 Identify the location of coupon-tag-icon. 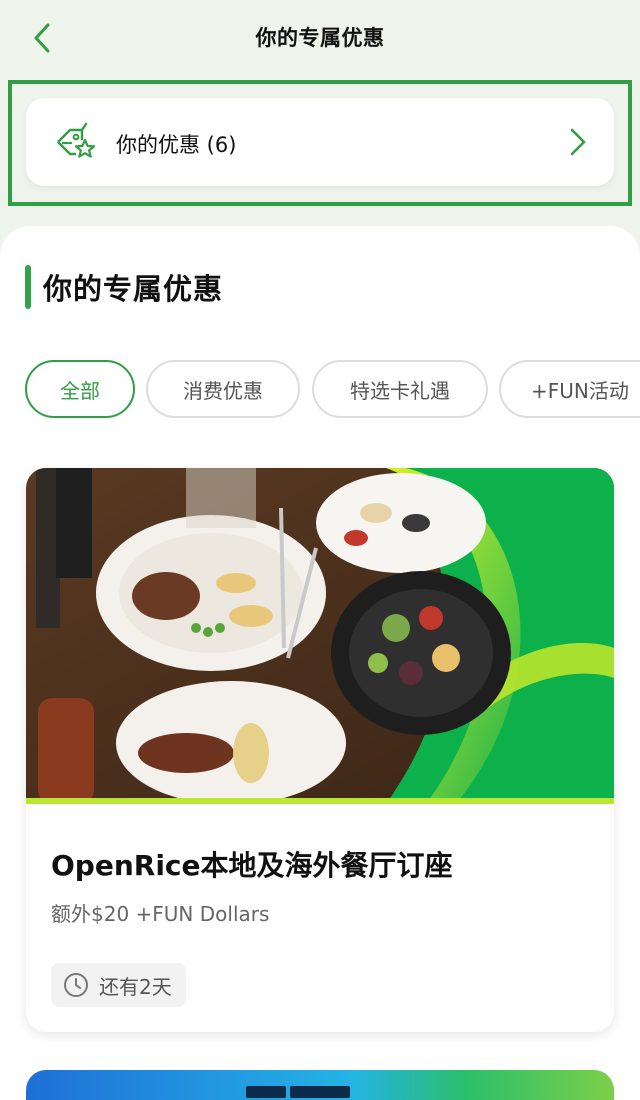
(76, 140).